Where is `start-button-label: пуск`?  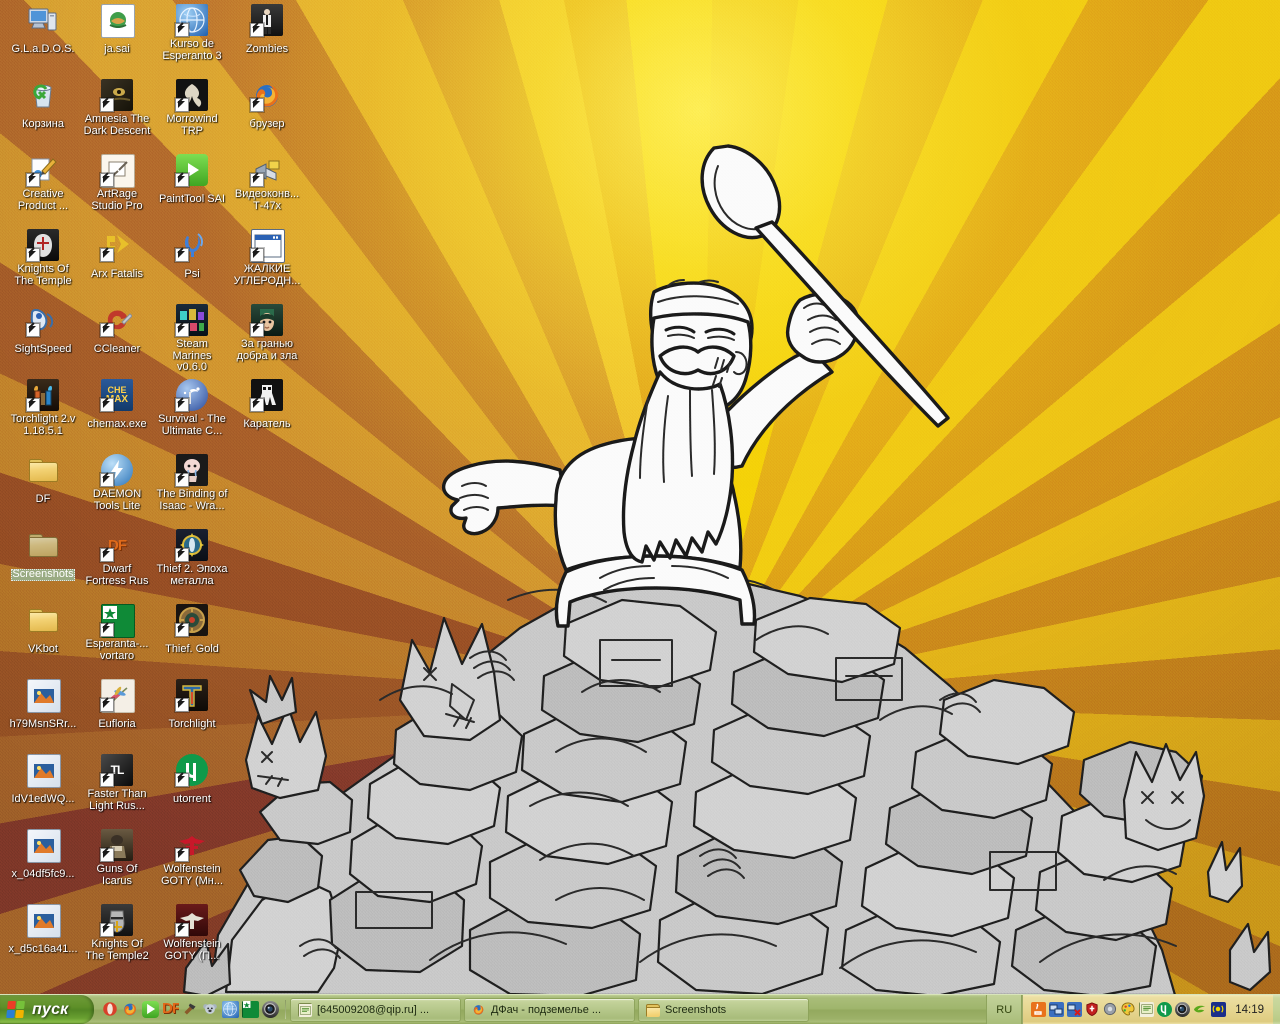
start-button-label: пуск is located at coordinates (50, 1009).